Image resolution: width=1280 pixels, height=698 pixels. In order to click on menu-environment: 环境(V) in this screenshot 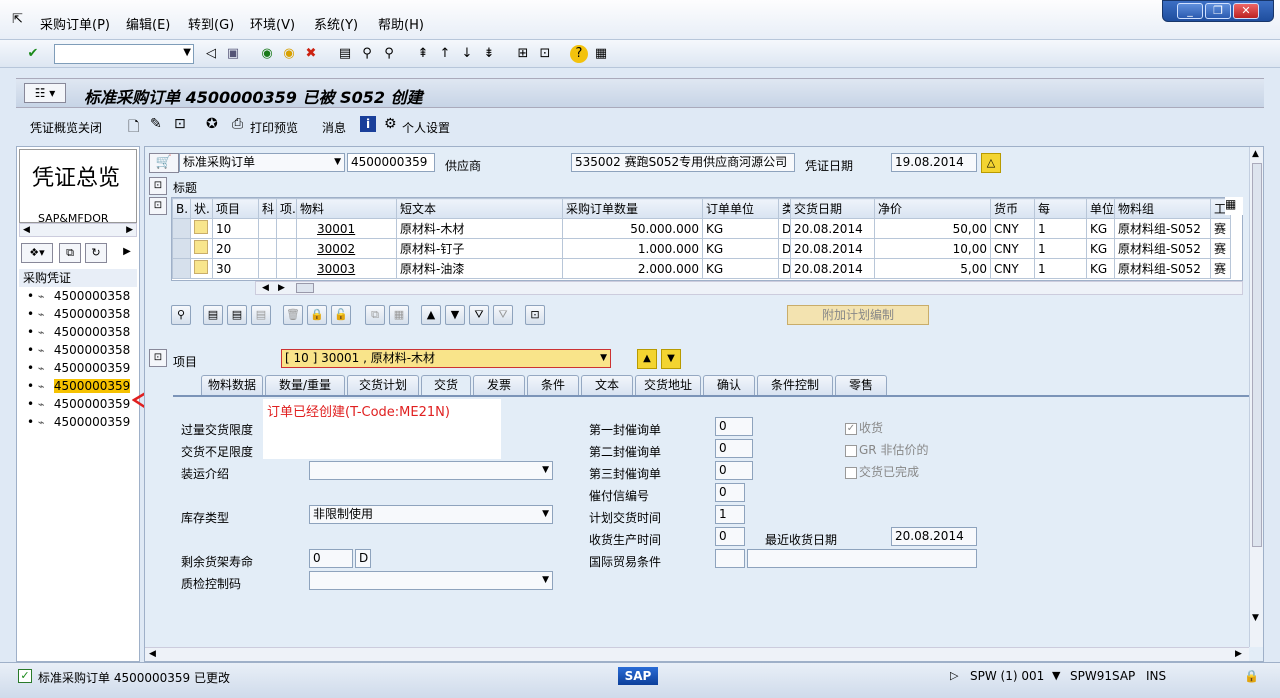, I will do `click(272, 23)`.